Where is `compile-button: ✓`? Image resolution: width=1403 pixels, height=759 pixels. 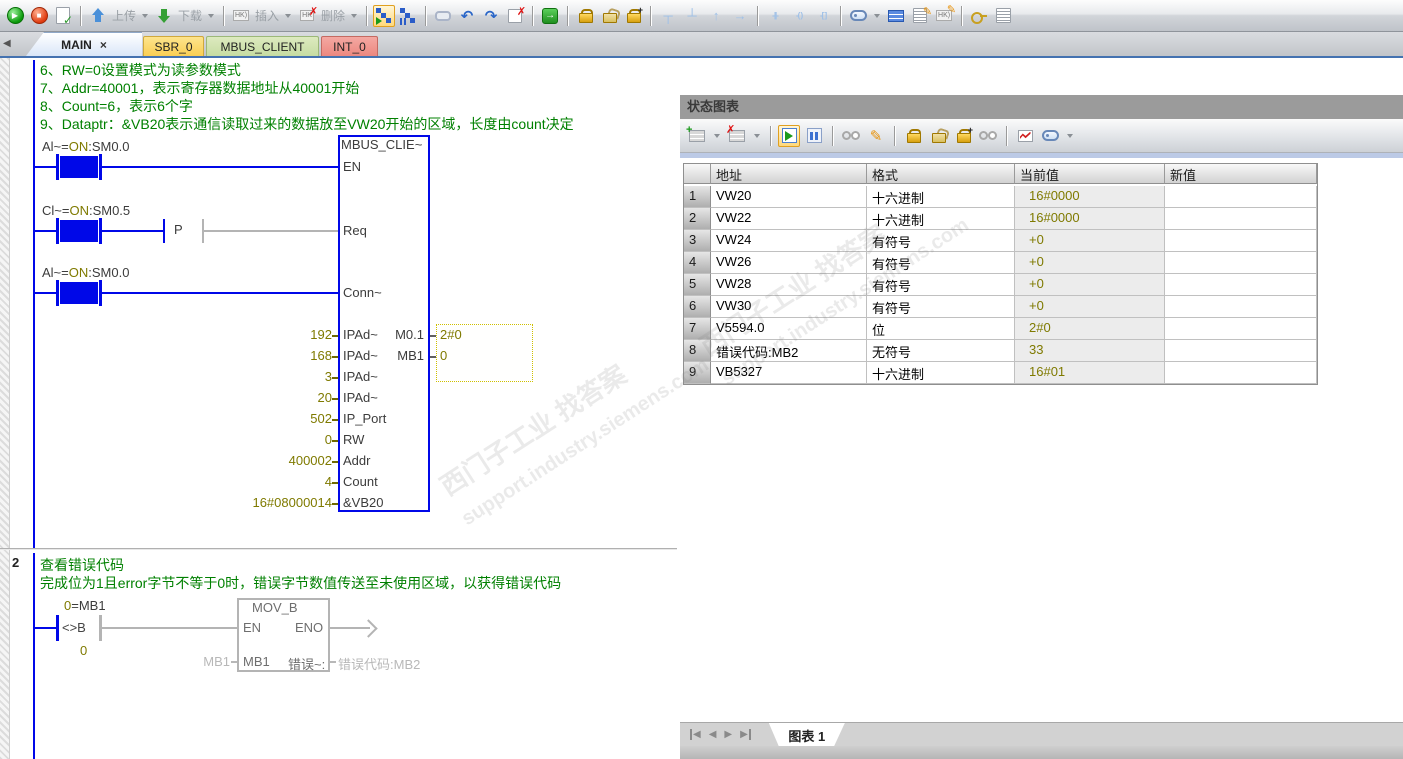 compile-button: ✓ is located at coordinates (63, 16).